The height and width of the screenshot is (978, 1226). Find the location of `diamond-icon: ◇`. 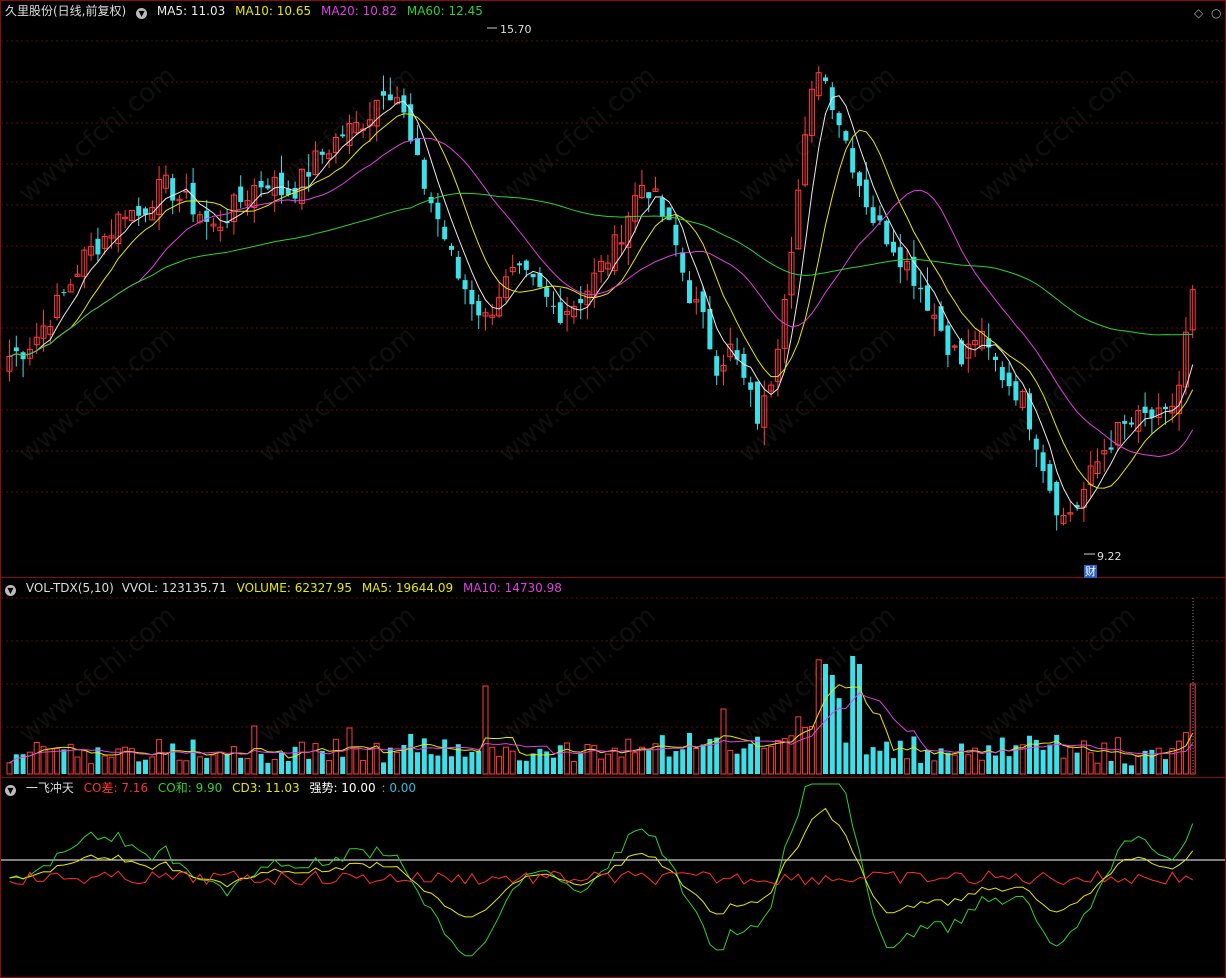

diamond-icon: ◇ is located at coordinates (1198, 13).